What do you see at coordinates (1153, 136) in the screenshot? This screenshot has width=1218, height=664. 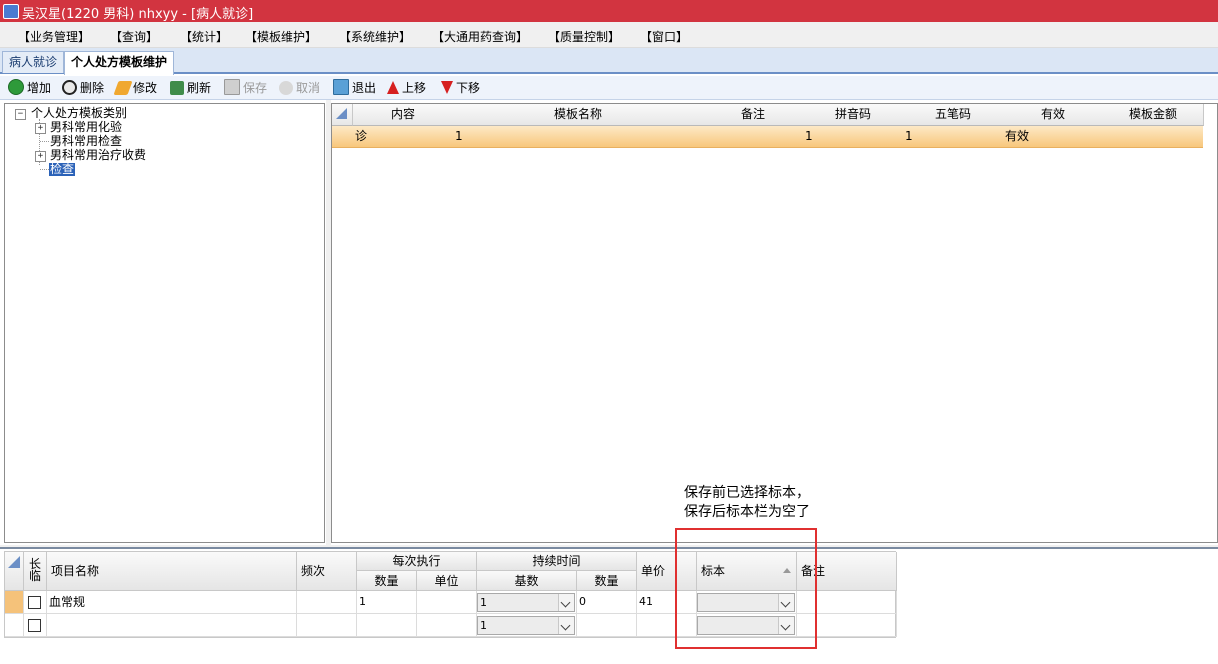 I see `cell-amount` at bounding box center [1153, 136].